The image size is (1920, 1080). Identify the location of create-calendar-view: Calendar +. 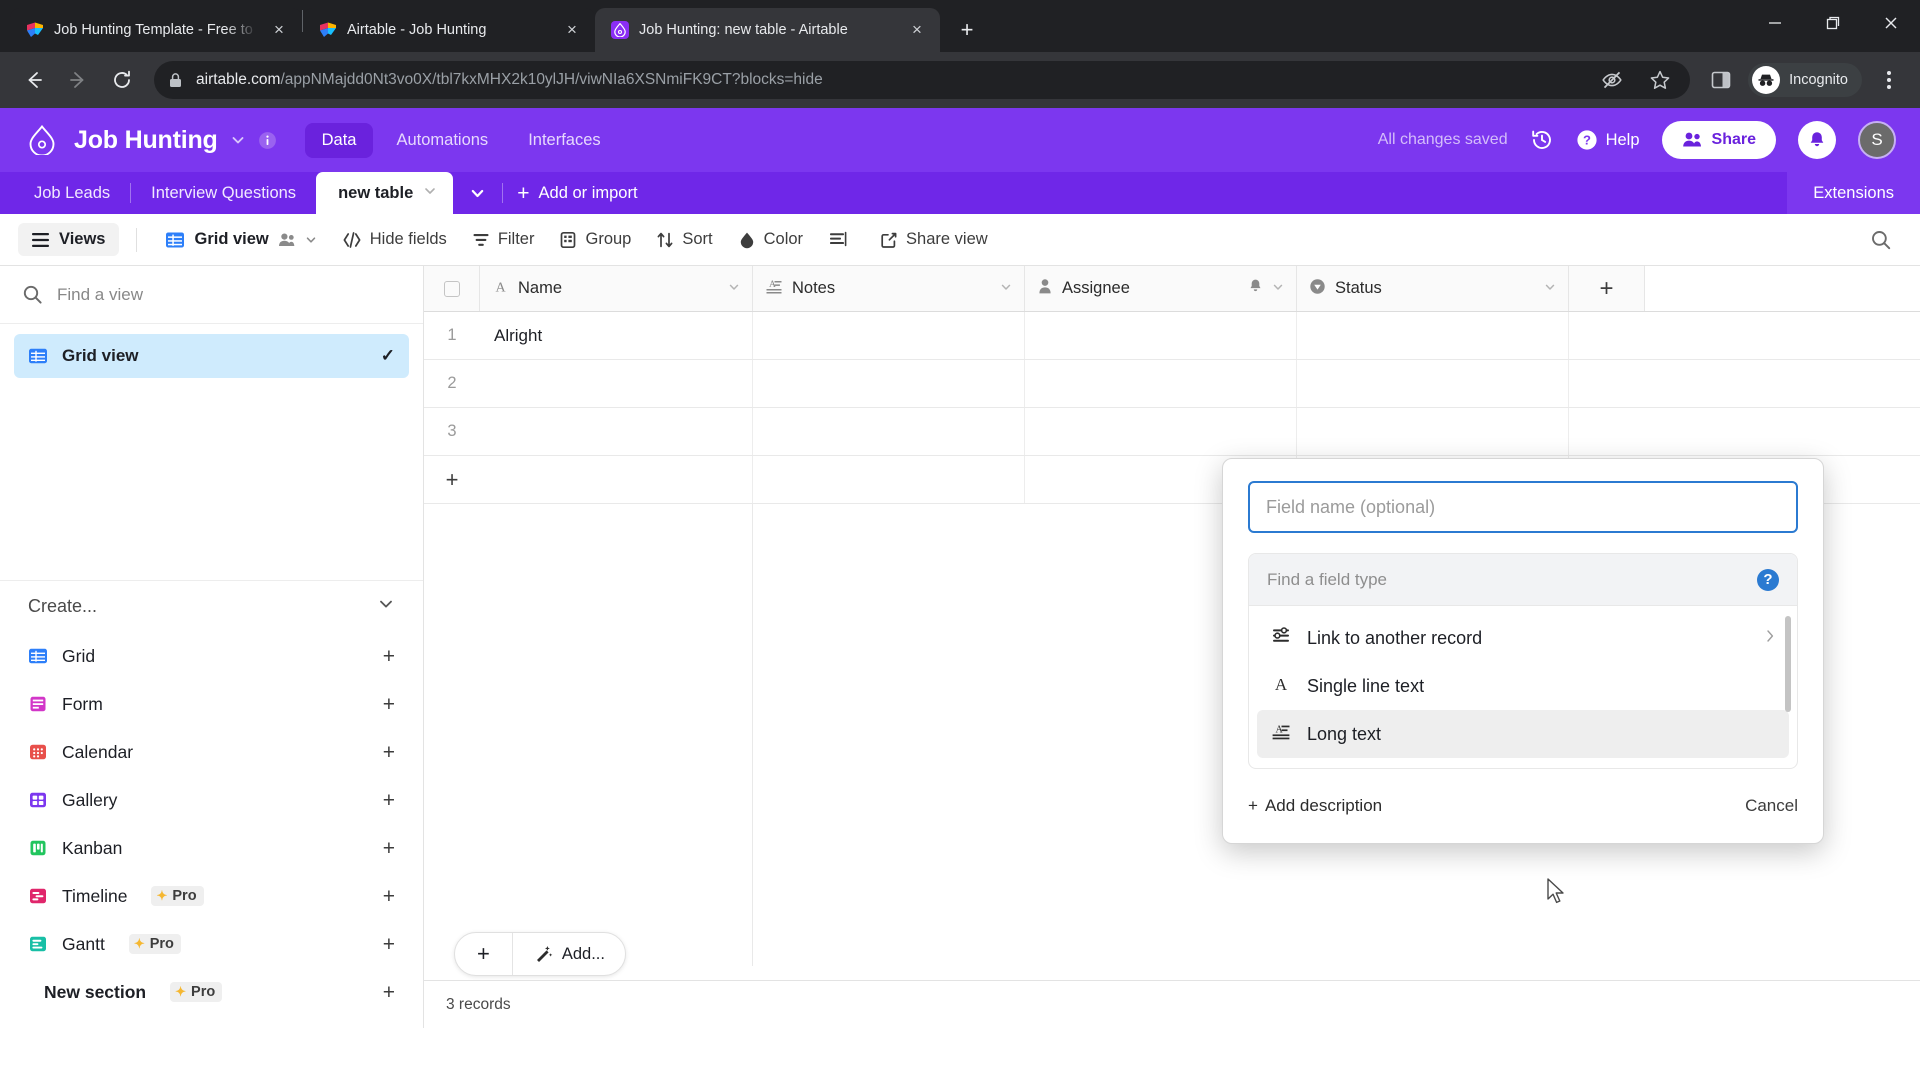
(211, 752).